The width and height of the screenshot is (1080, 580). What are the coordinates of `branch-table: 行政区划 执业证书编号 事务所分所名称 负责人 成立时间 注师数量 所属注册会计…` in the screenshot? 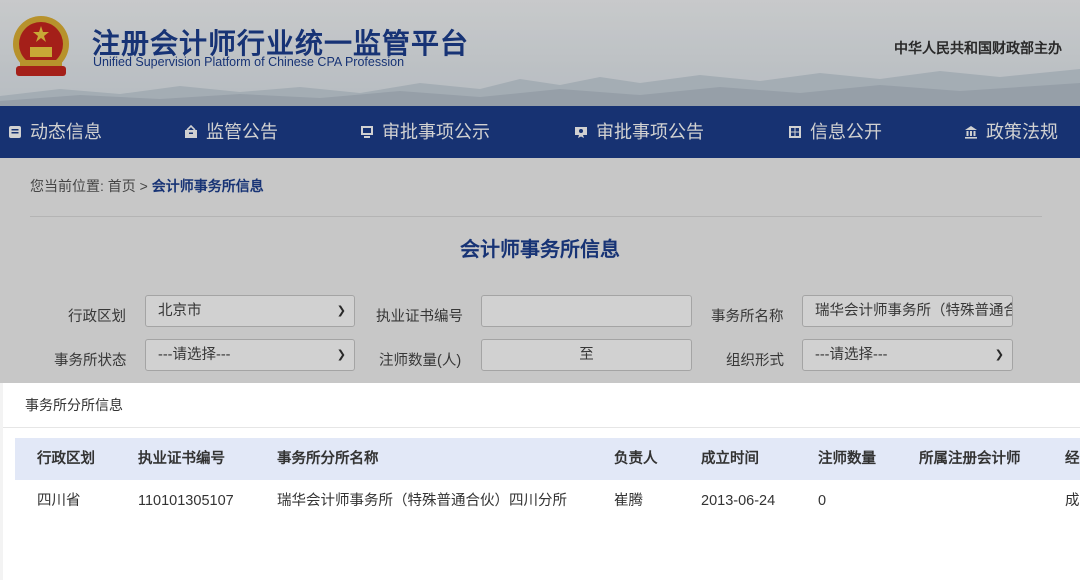 It's located at (547, 480).